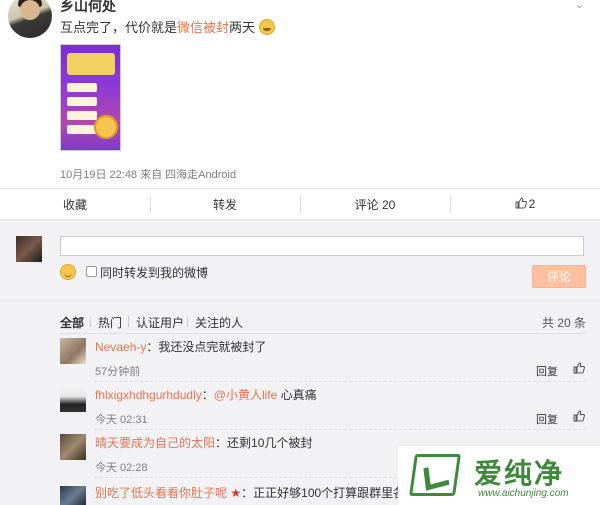 The height and width of the screenshot is (505, 600). I want to click on favorite-label: 收藏, so click(74, 204).